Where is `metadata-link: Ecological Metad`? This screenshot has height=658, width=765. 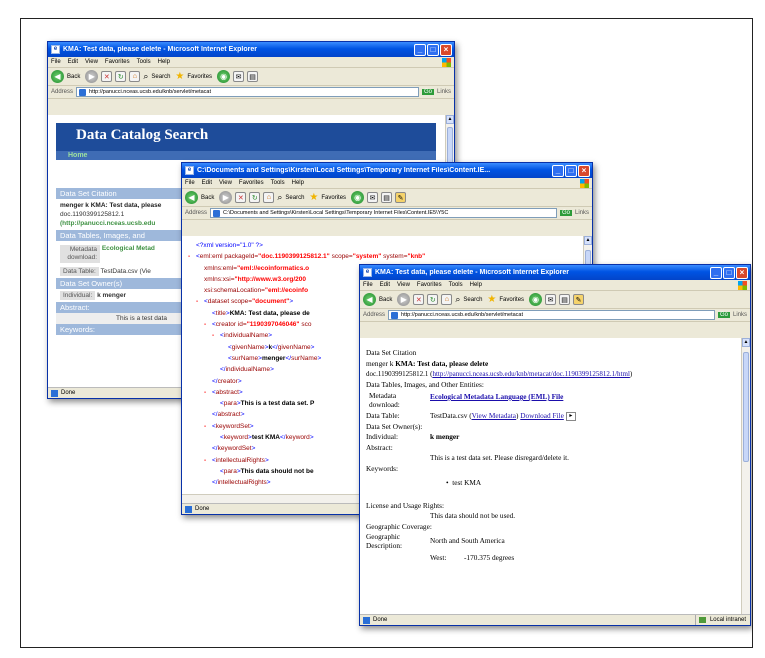 metadata-link: Ecological Metad is located at coordinates (128, 248).